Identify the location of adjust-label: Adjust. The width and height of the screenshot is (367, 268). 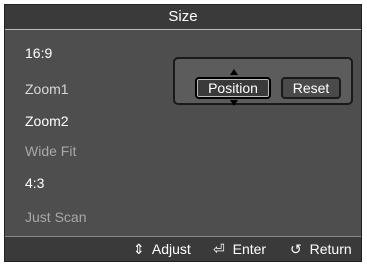
(171, 249).